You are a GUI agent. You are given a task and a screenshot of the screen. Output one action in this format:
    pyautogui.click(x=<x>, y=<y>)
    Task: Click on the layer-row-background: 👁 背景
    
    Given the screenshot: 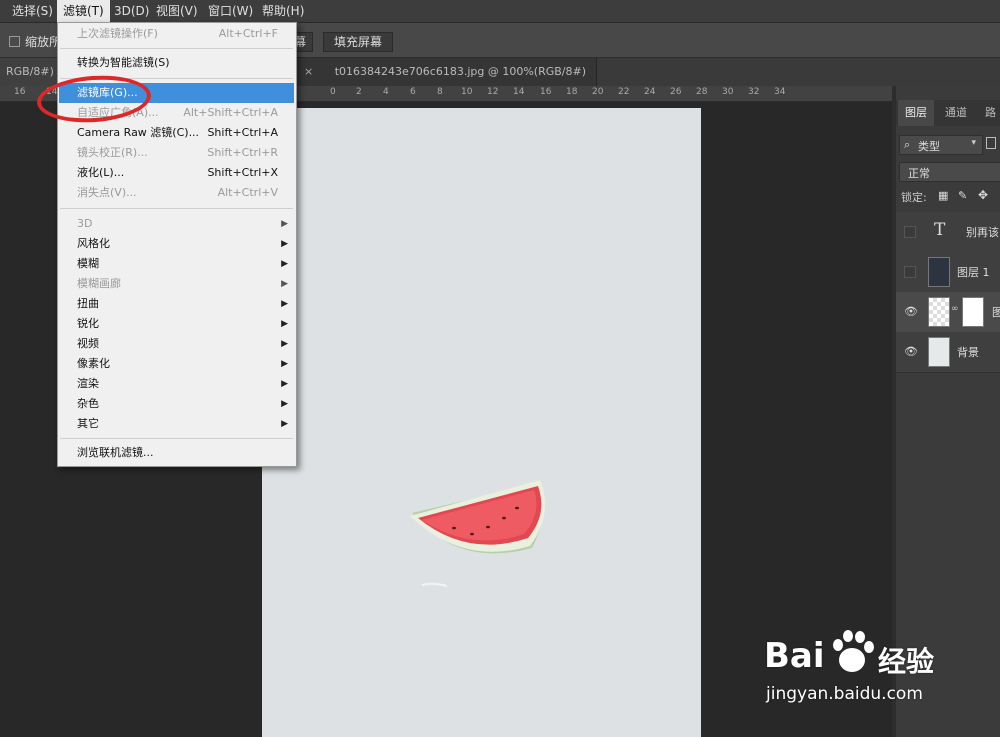 What is the action you would take?
    pyautogui.click(x=948, y=352)
    